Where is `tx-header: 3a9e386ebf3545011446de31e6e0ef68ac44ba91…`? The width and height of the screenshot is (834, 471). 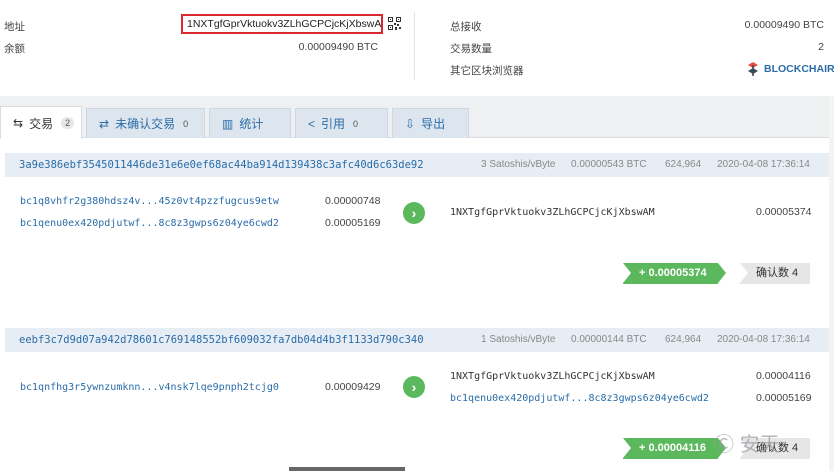
tx-header: 3a9e386ebf3545011446de31e6e0ef68ac44ba91… is located at coordinates (417, 165).